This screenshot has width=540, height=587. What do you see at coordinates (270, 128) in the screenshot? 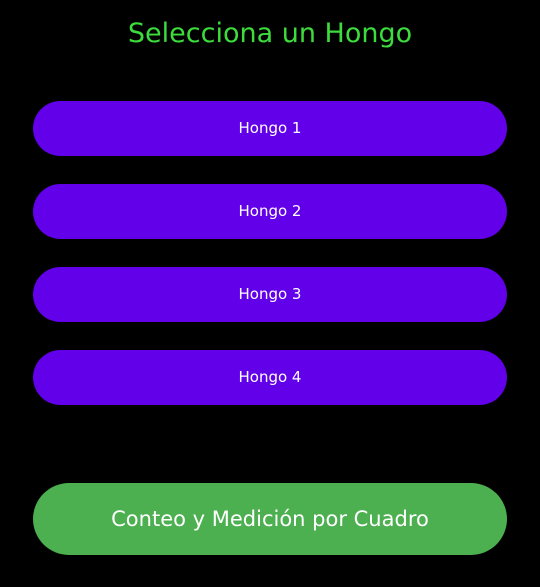
I see `mushroom-1-button: Hongo 1` at bounding box center [270, 128].